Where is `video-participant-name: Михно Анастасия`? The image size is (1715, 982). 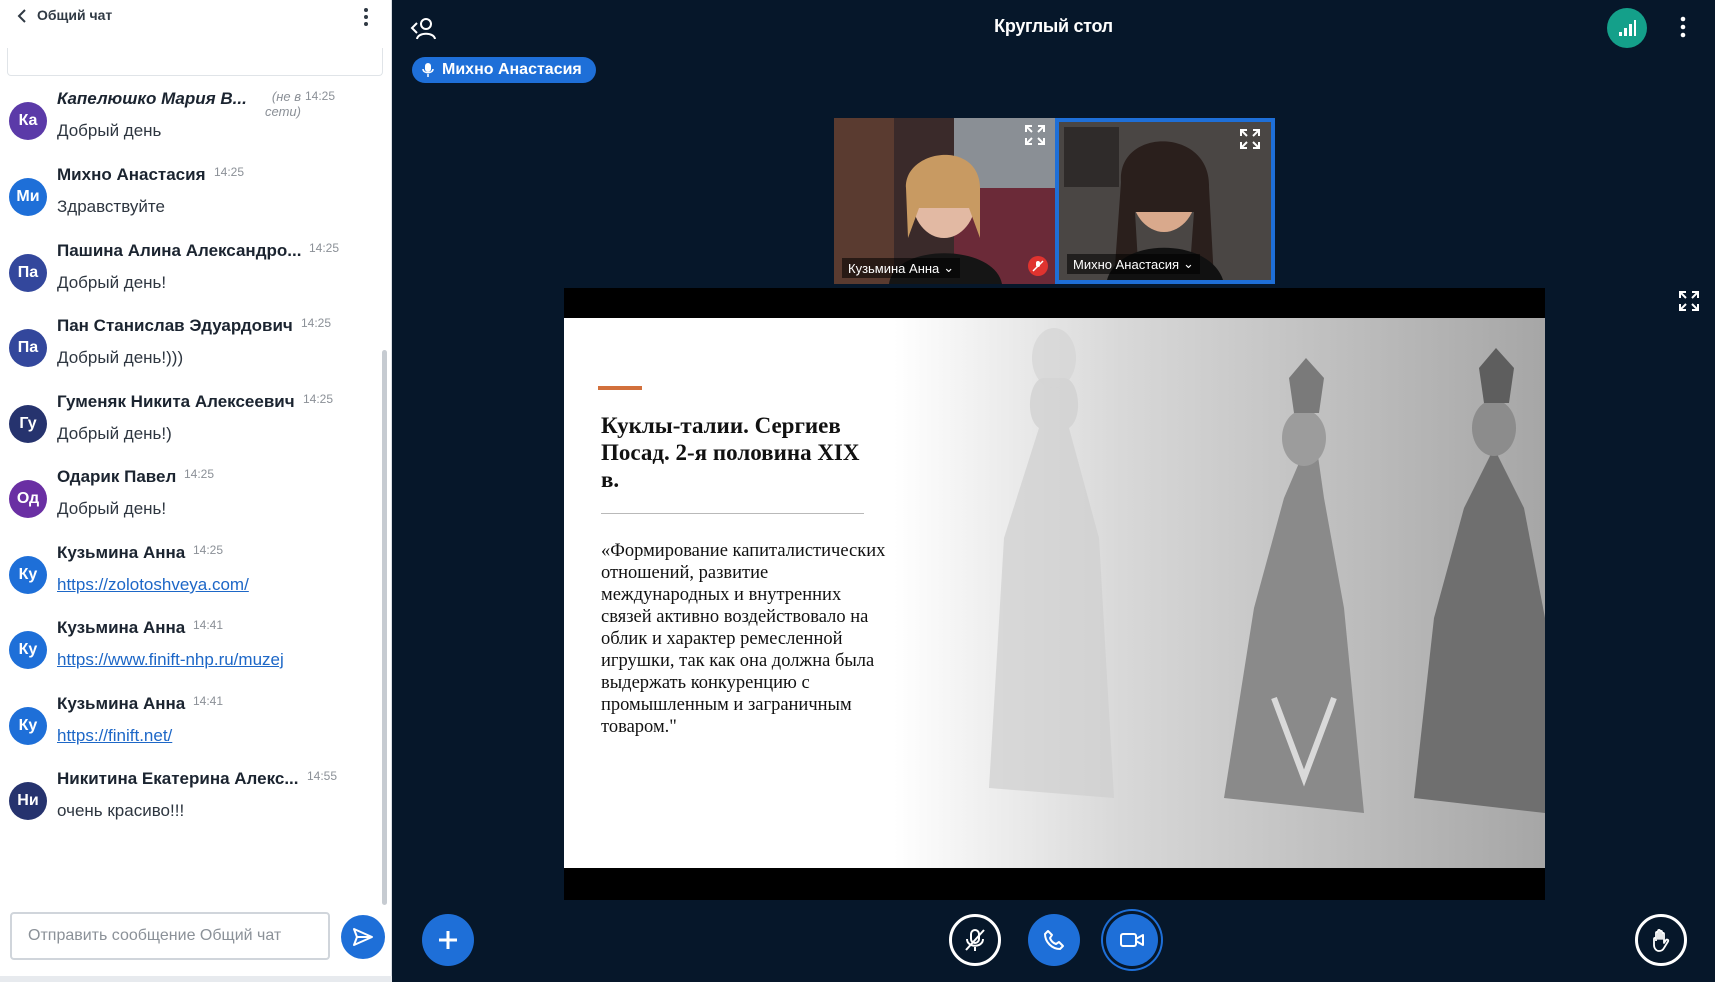
video-participant-name: Михно Анастасия is located at coordinates (1126, 264).